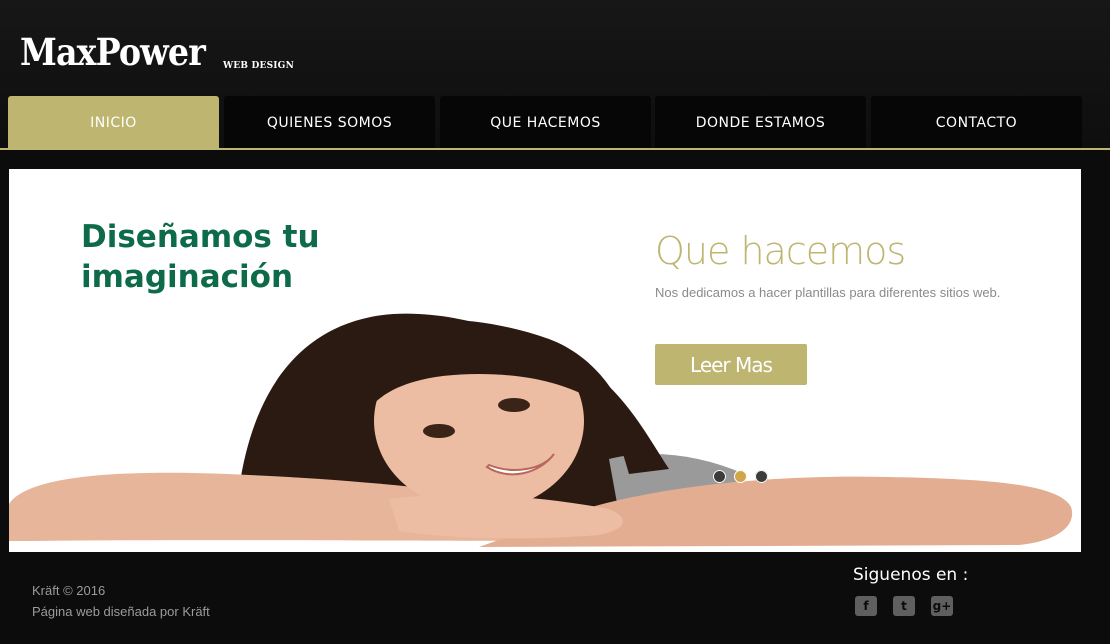 This screenshot has width=1110, height=644. What do you see at coordinates (760, 122) in the screenshot?
I see `nav-item-donde-estamos: DONDE ESTAMOS` at bounding box center [760, 122].